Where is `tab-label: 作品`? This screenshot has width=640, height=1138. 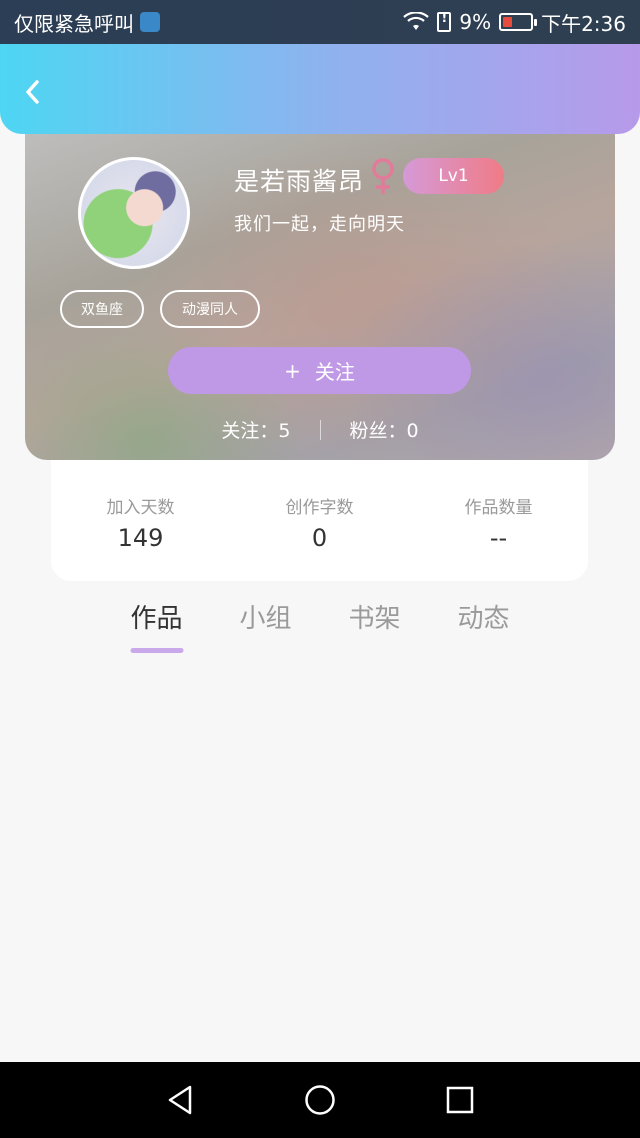
tab-label: 作品 is located at coordinates (156, 619).